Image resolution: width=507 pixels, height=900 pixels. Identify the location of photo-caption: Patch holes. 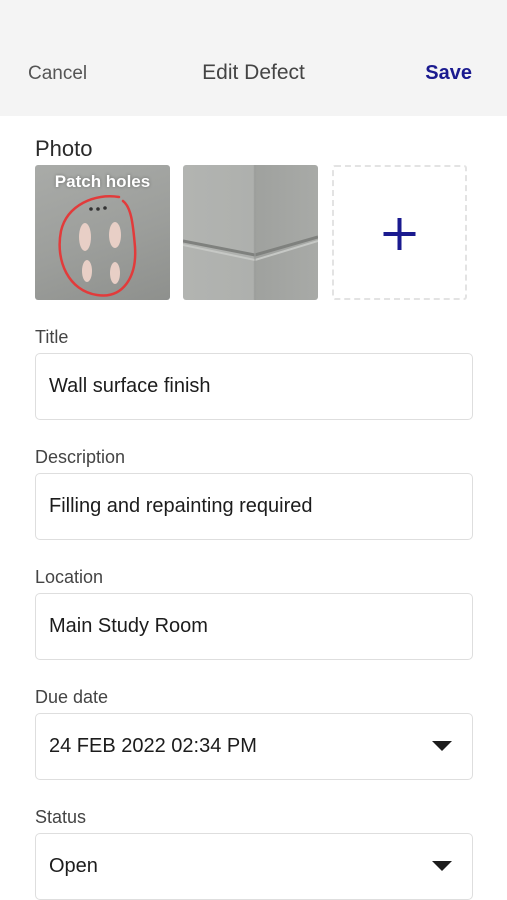
(102, 181).